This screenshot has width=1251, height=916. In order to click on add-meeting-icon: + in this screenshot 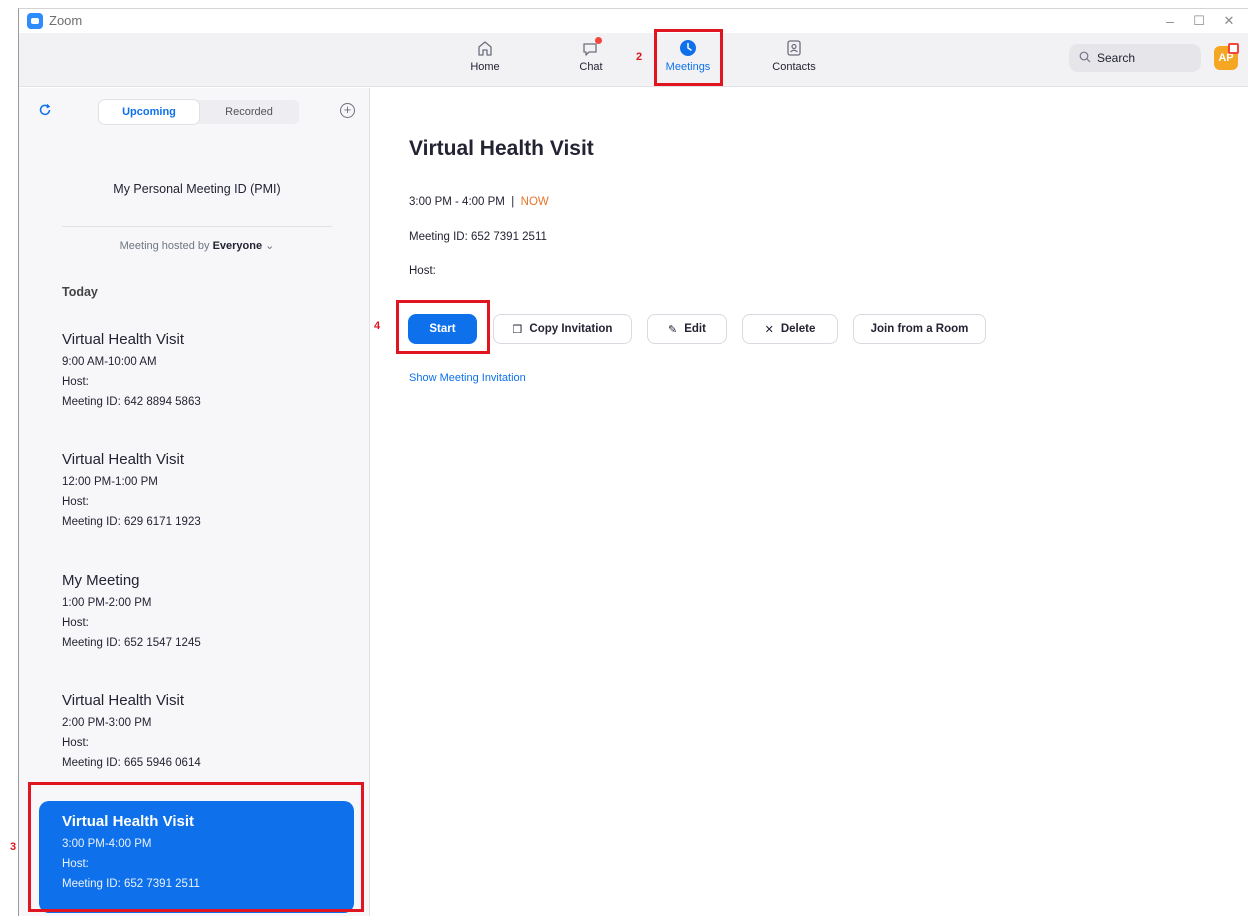, I will do `click(347, 110)`.